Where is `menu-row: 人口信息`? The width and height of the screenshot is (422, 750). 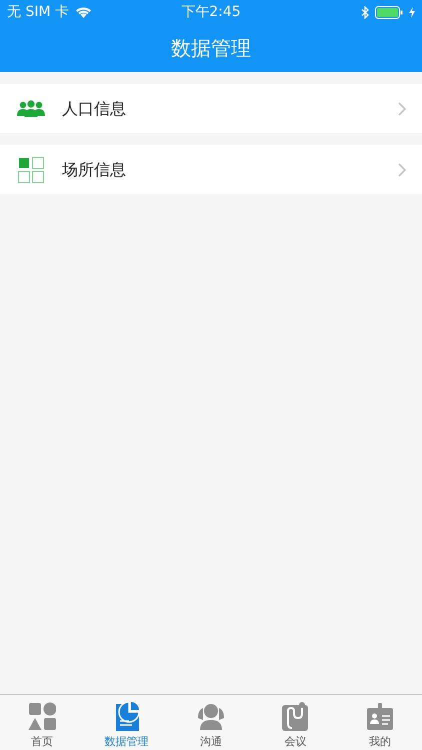
menu-row: 人口信息 is located at coordinates (211, 108).